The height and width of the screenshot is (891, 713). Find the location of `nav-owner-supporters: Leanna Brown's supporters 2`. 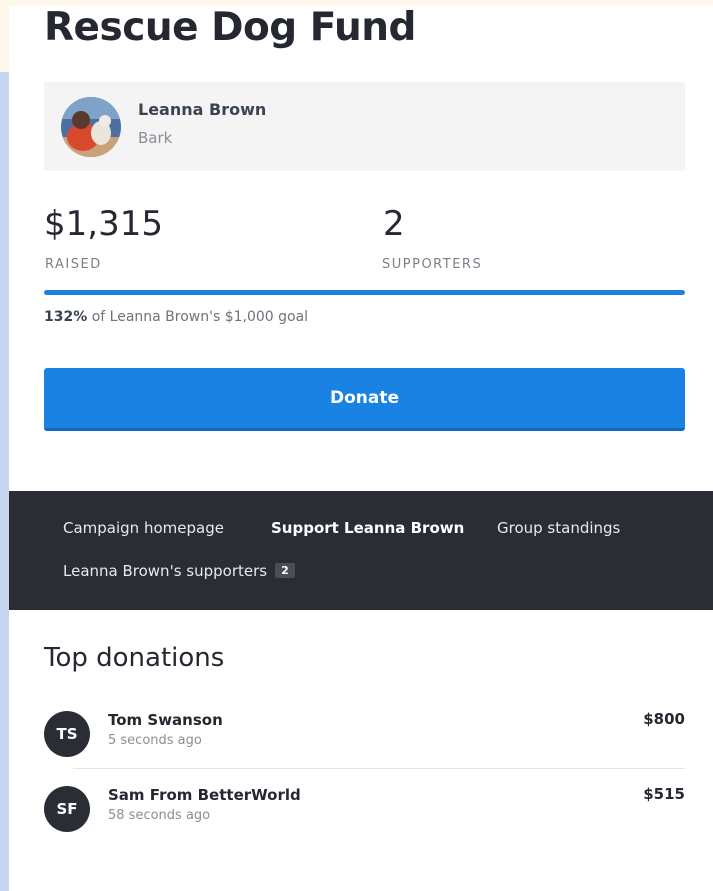

nav-owner-supporters: Leanna Brown's supporters 2 is located at coordinates (179, 571).